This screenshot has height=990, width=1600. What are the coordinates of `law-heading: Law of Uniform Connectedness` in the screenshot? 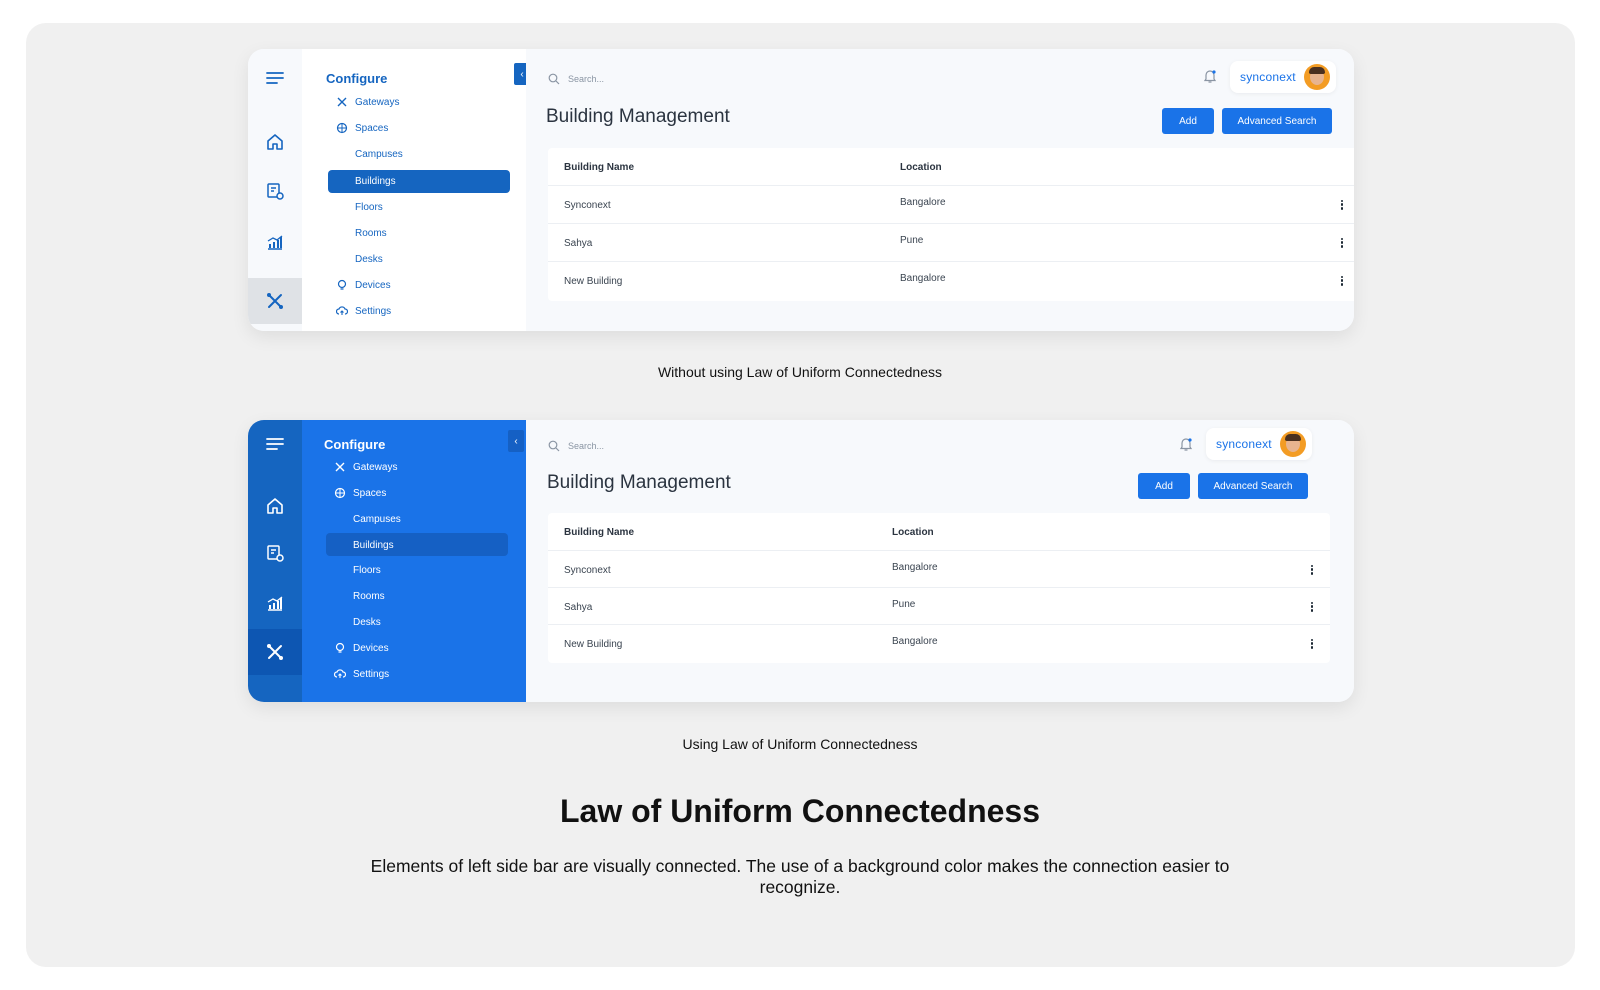 It's located at (800, 811).